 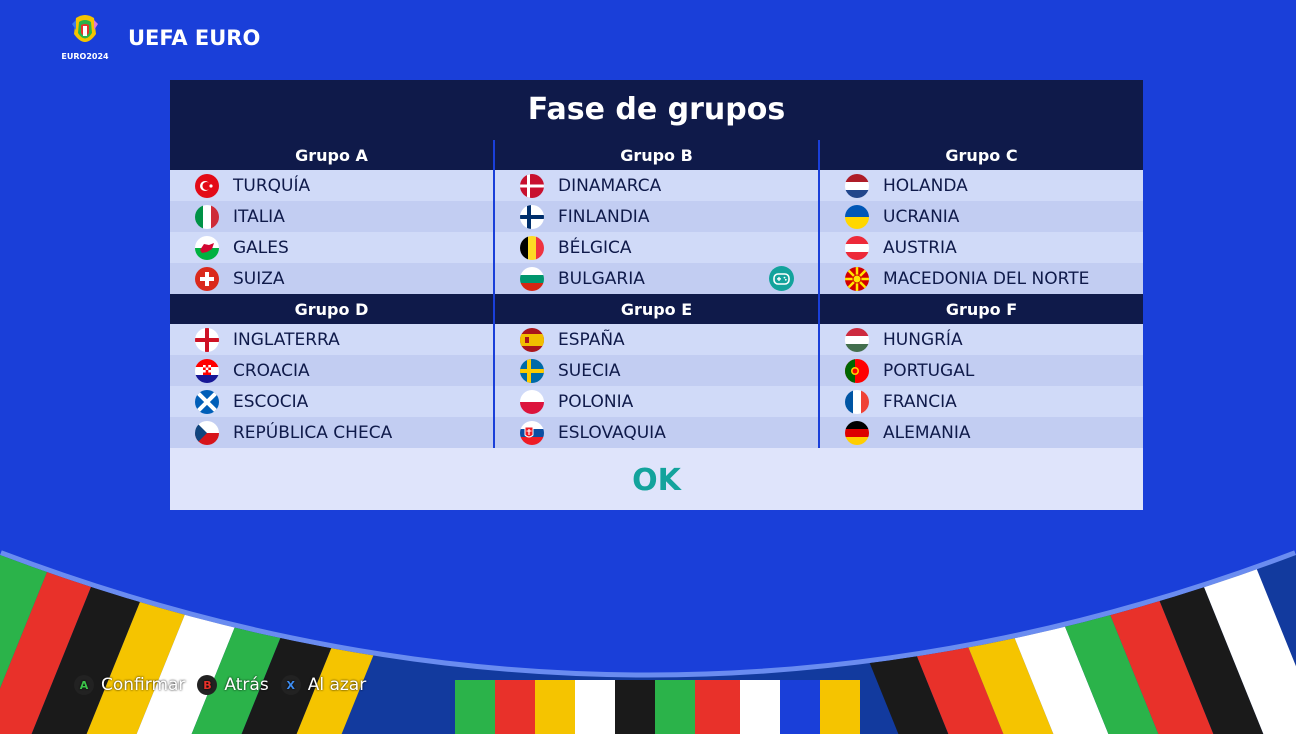 What do you see at coordinates (331, 278) in the screenshot?
I see `team-row: SUIZA` at bounding box center [331, 278].